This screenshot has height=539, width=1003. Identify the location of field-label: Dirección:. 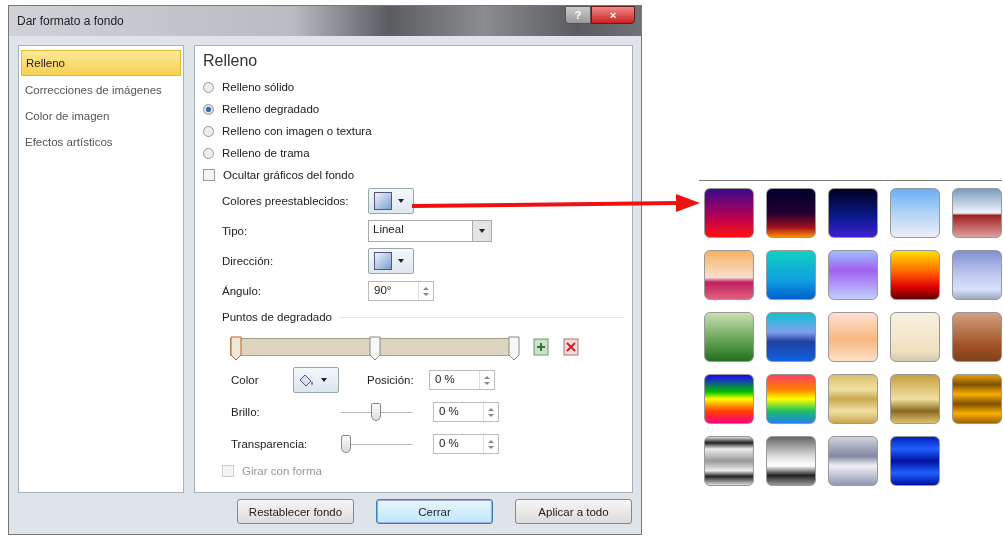
(248, 261).